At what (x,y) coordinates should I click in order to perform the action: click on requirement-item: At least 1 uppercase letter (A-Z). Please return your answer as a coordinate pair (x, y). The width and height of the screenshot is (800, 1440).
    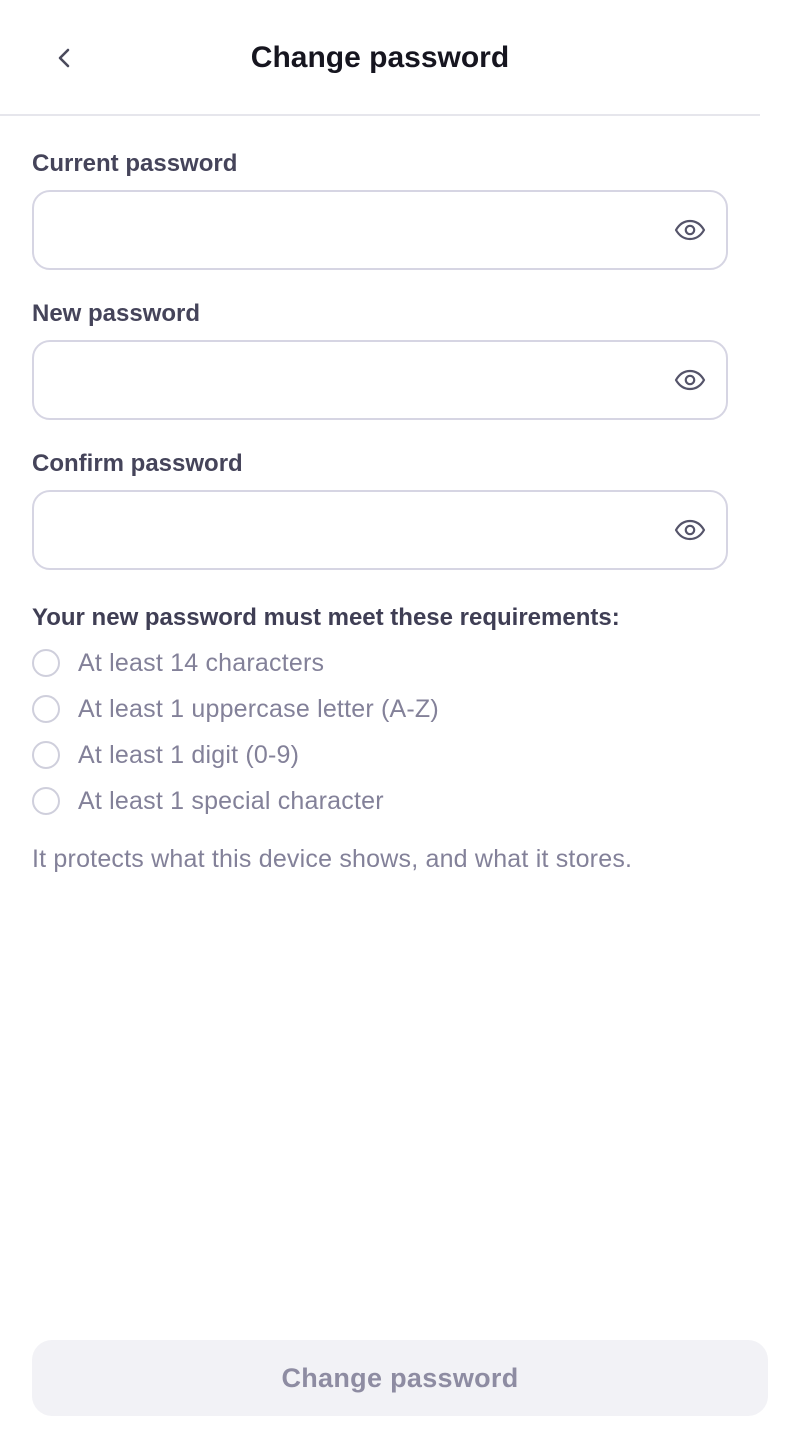
    Looking at the image, I should click on (235, 709).